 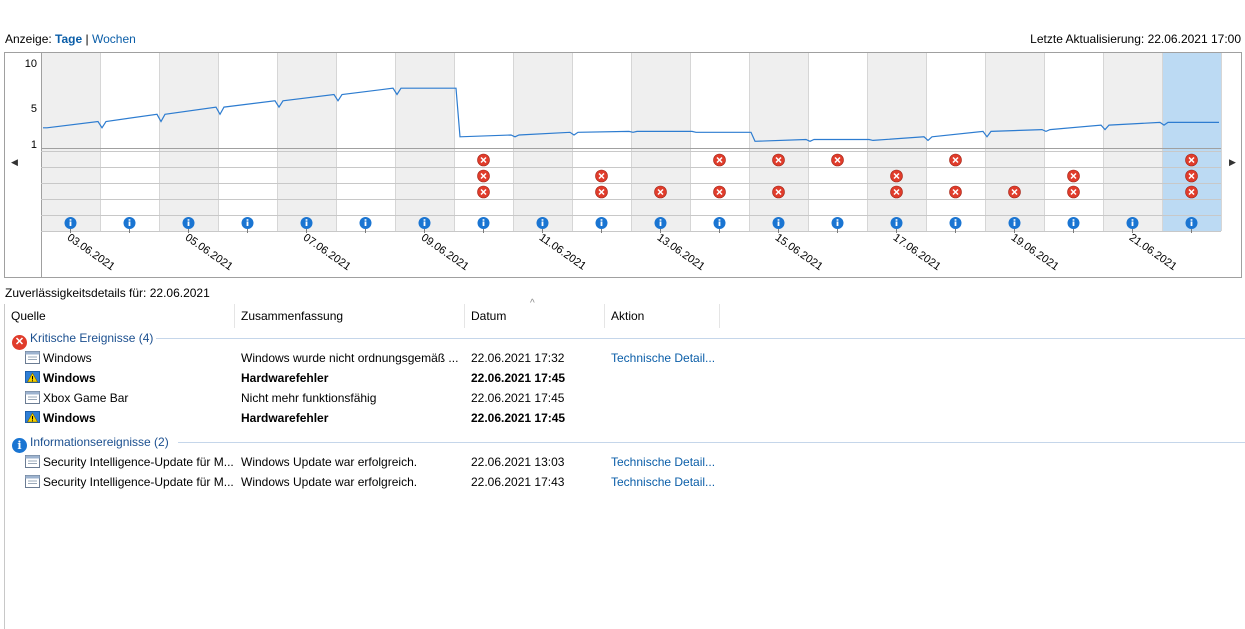 I want to click on group-critical-label: Kritische Ereignisse (4), so click(x=92, y=338).